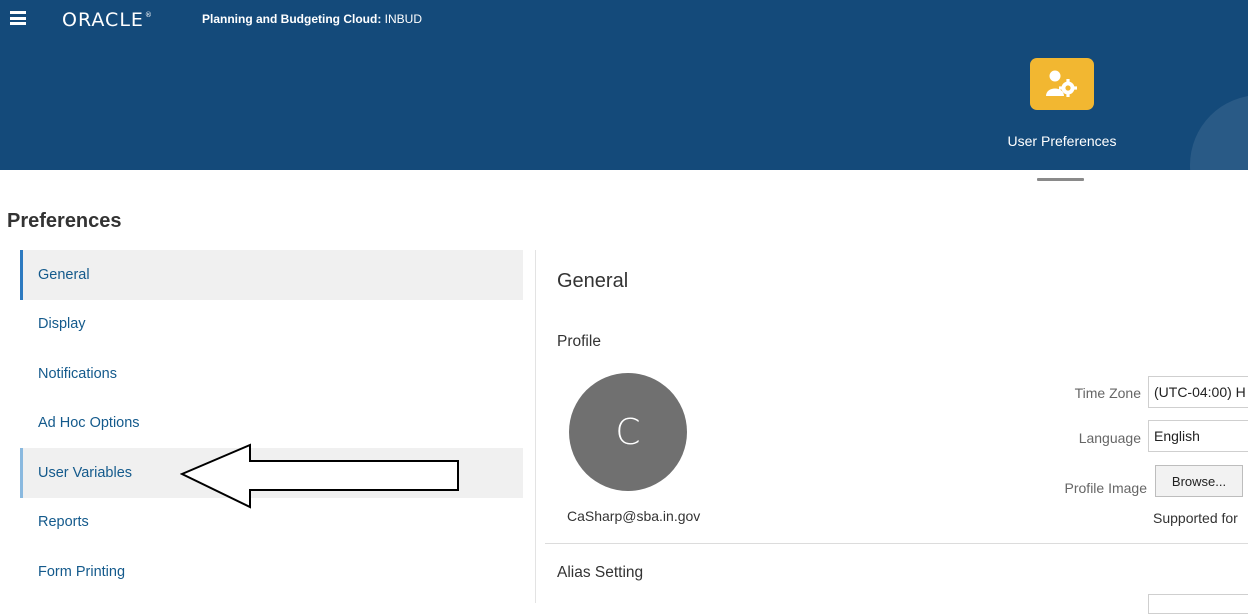 The height and width of the screenshot is (614, 1248). I want to click on oracle-logo-text: ORACLE, so click(103, 20).